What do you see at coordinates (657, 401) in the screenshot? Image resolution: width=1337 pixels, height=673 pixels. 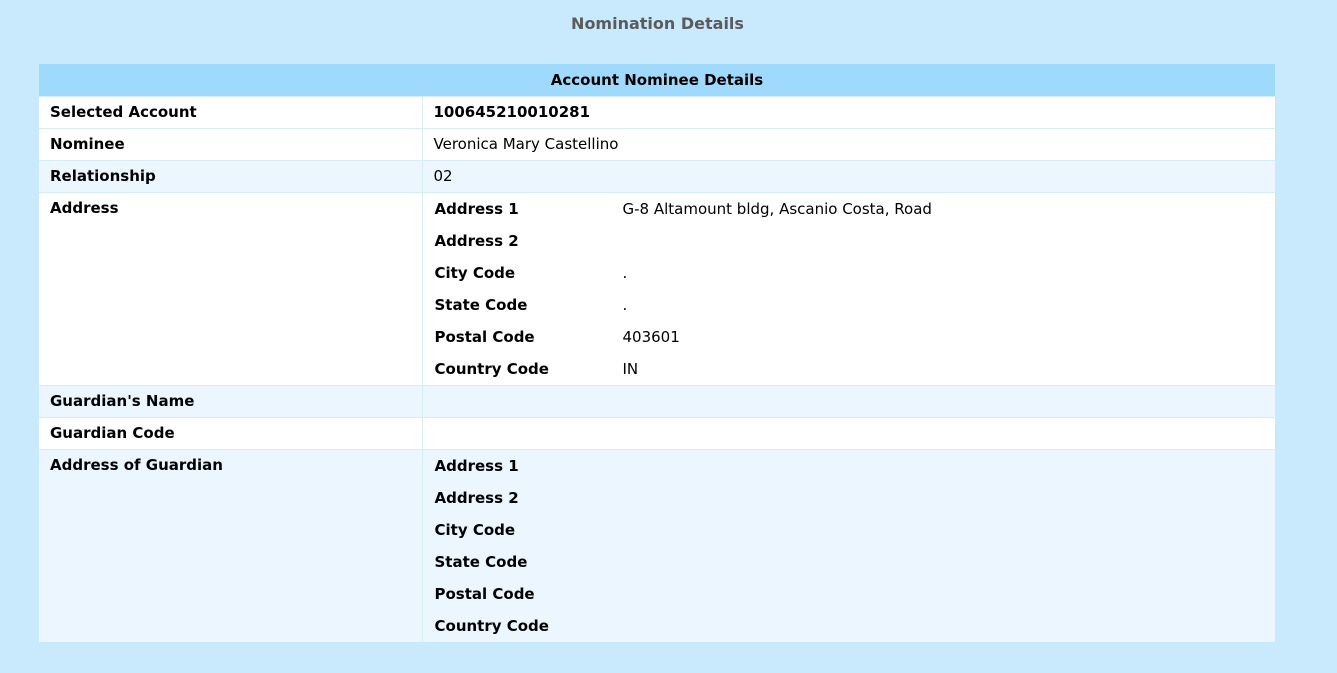 I see `guardian-name-row: Guardian's Name` at bounding box center [657, 401].